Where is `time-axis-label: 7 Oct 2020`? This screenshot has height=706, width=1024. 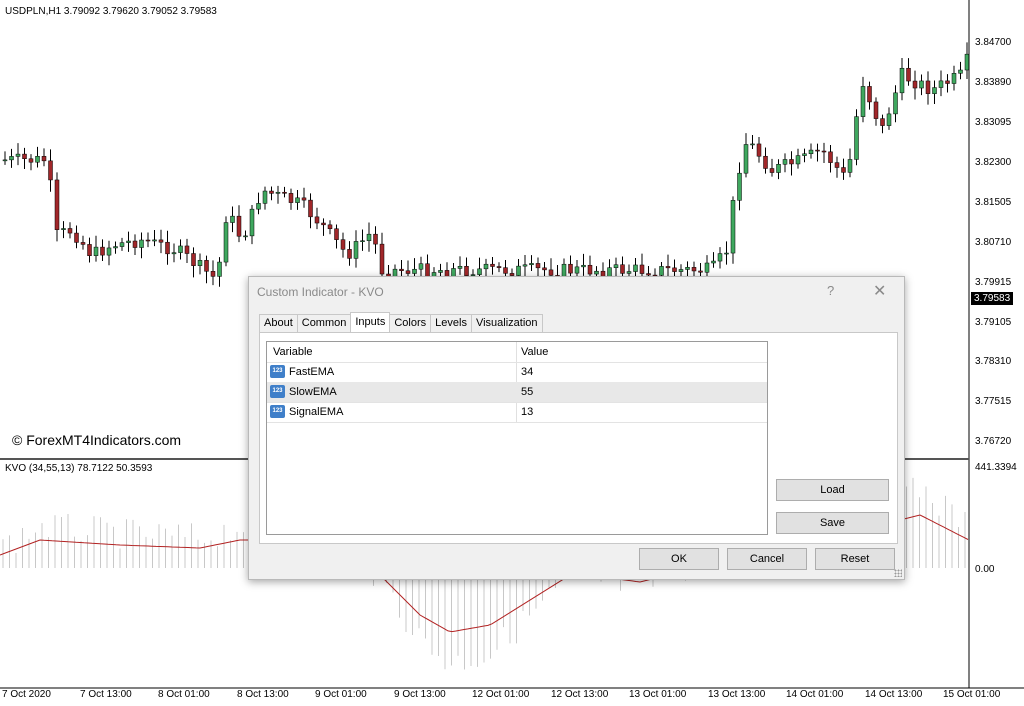
time-axis-label: 7 Oct 2020 is located at coordinates (26, 694).